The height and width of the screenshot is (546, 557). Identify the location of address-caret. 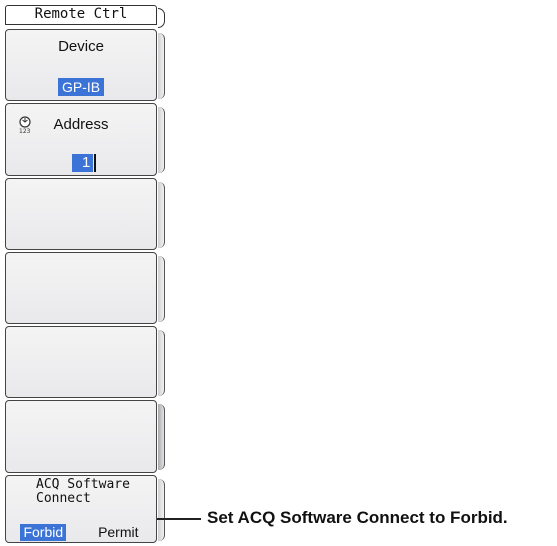
(95, 163).